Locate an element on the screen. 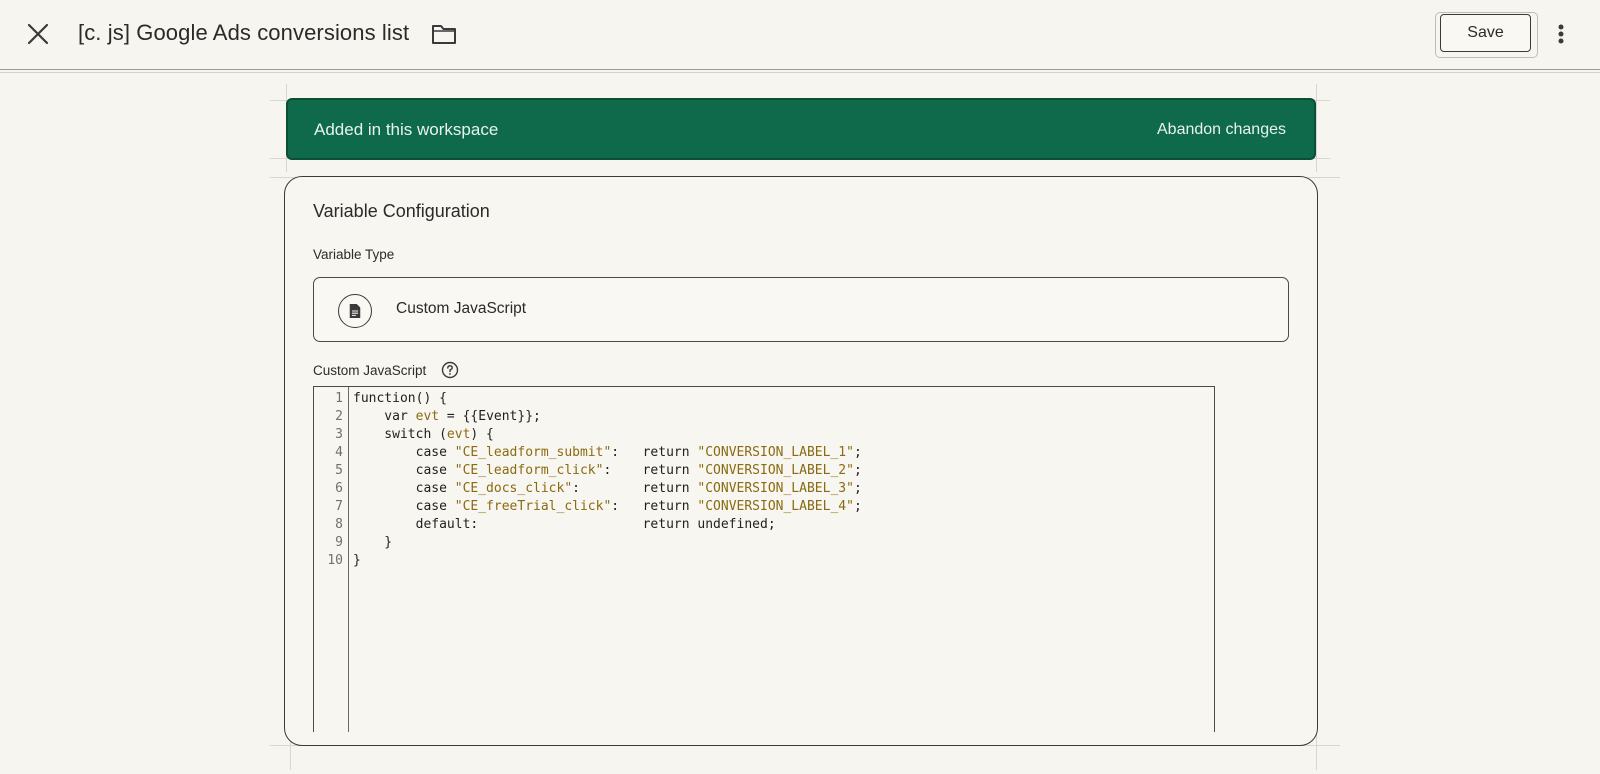 The image size is (1600, 774). line-number: 7 is located at coordinates (339, 506).